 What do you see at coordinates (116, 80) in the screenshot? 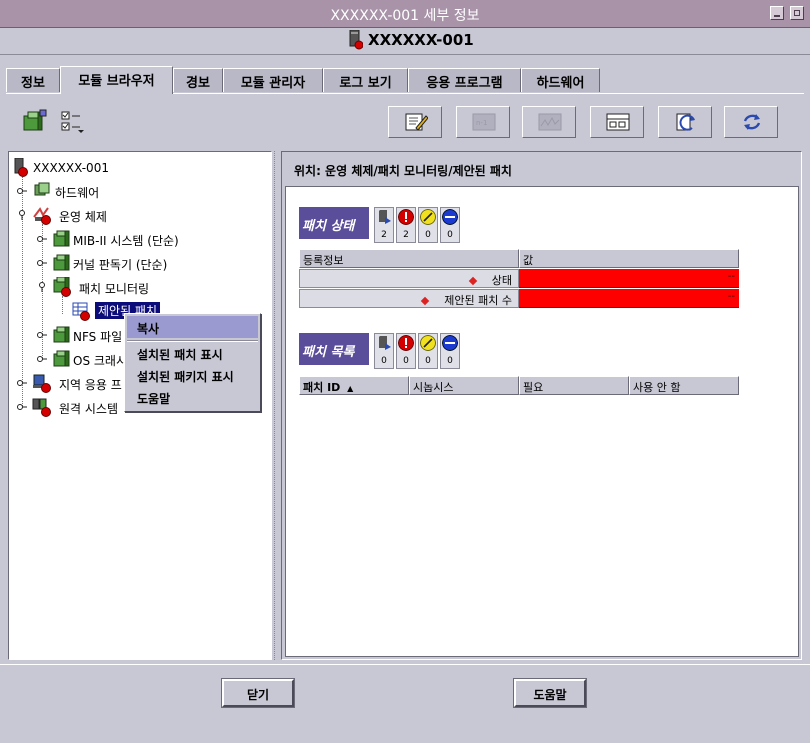
I see `tab-module-browser: 모듈 브라우저` at bounding box center [116, 80].